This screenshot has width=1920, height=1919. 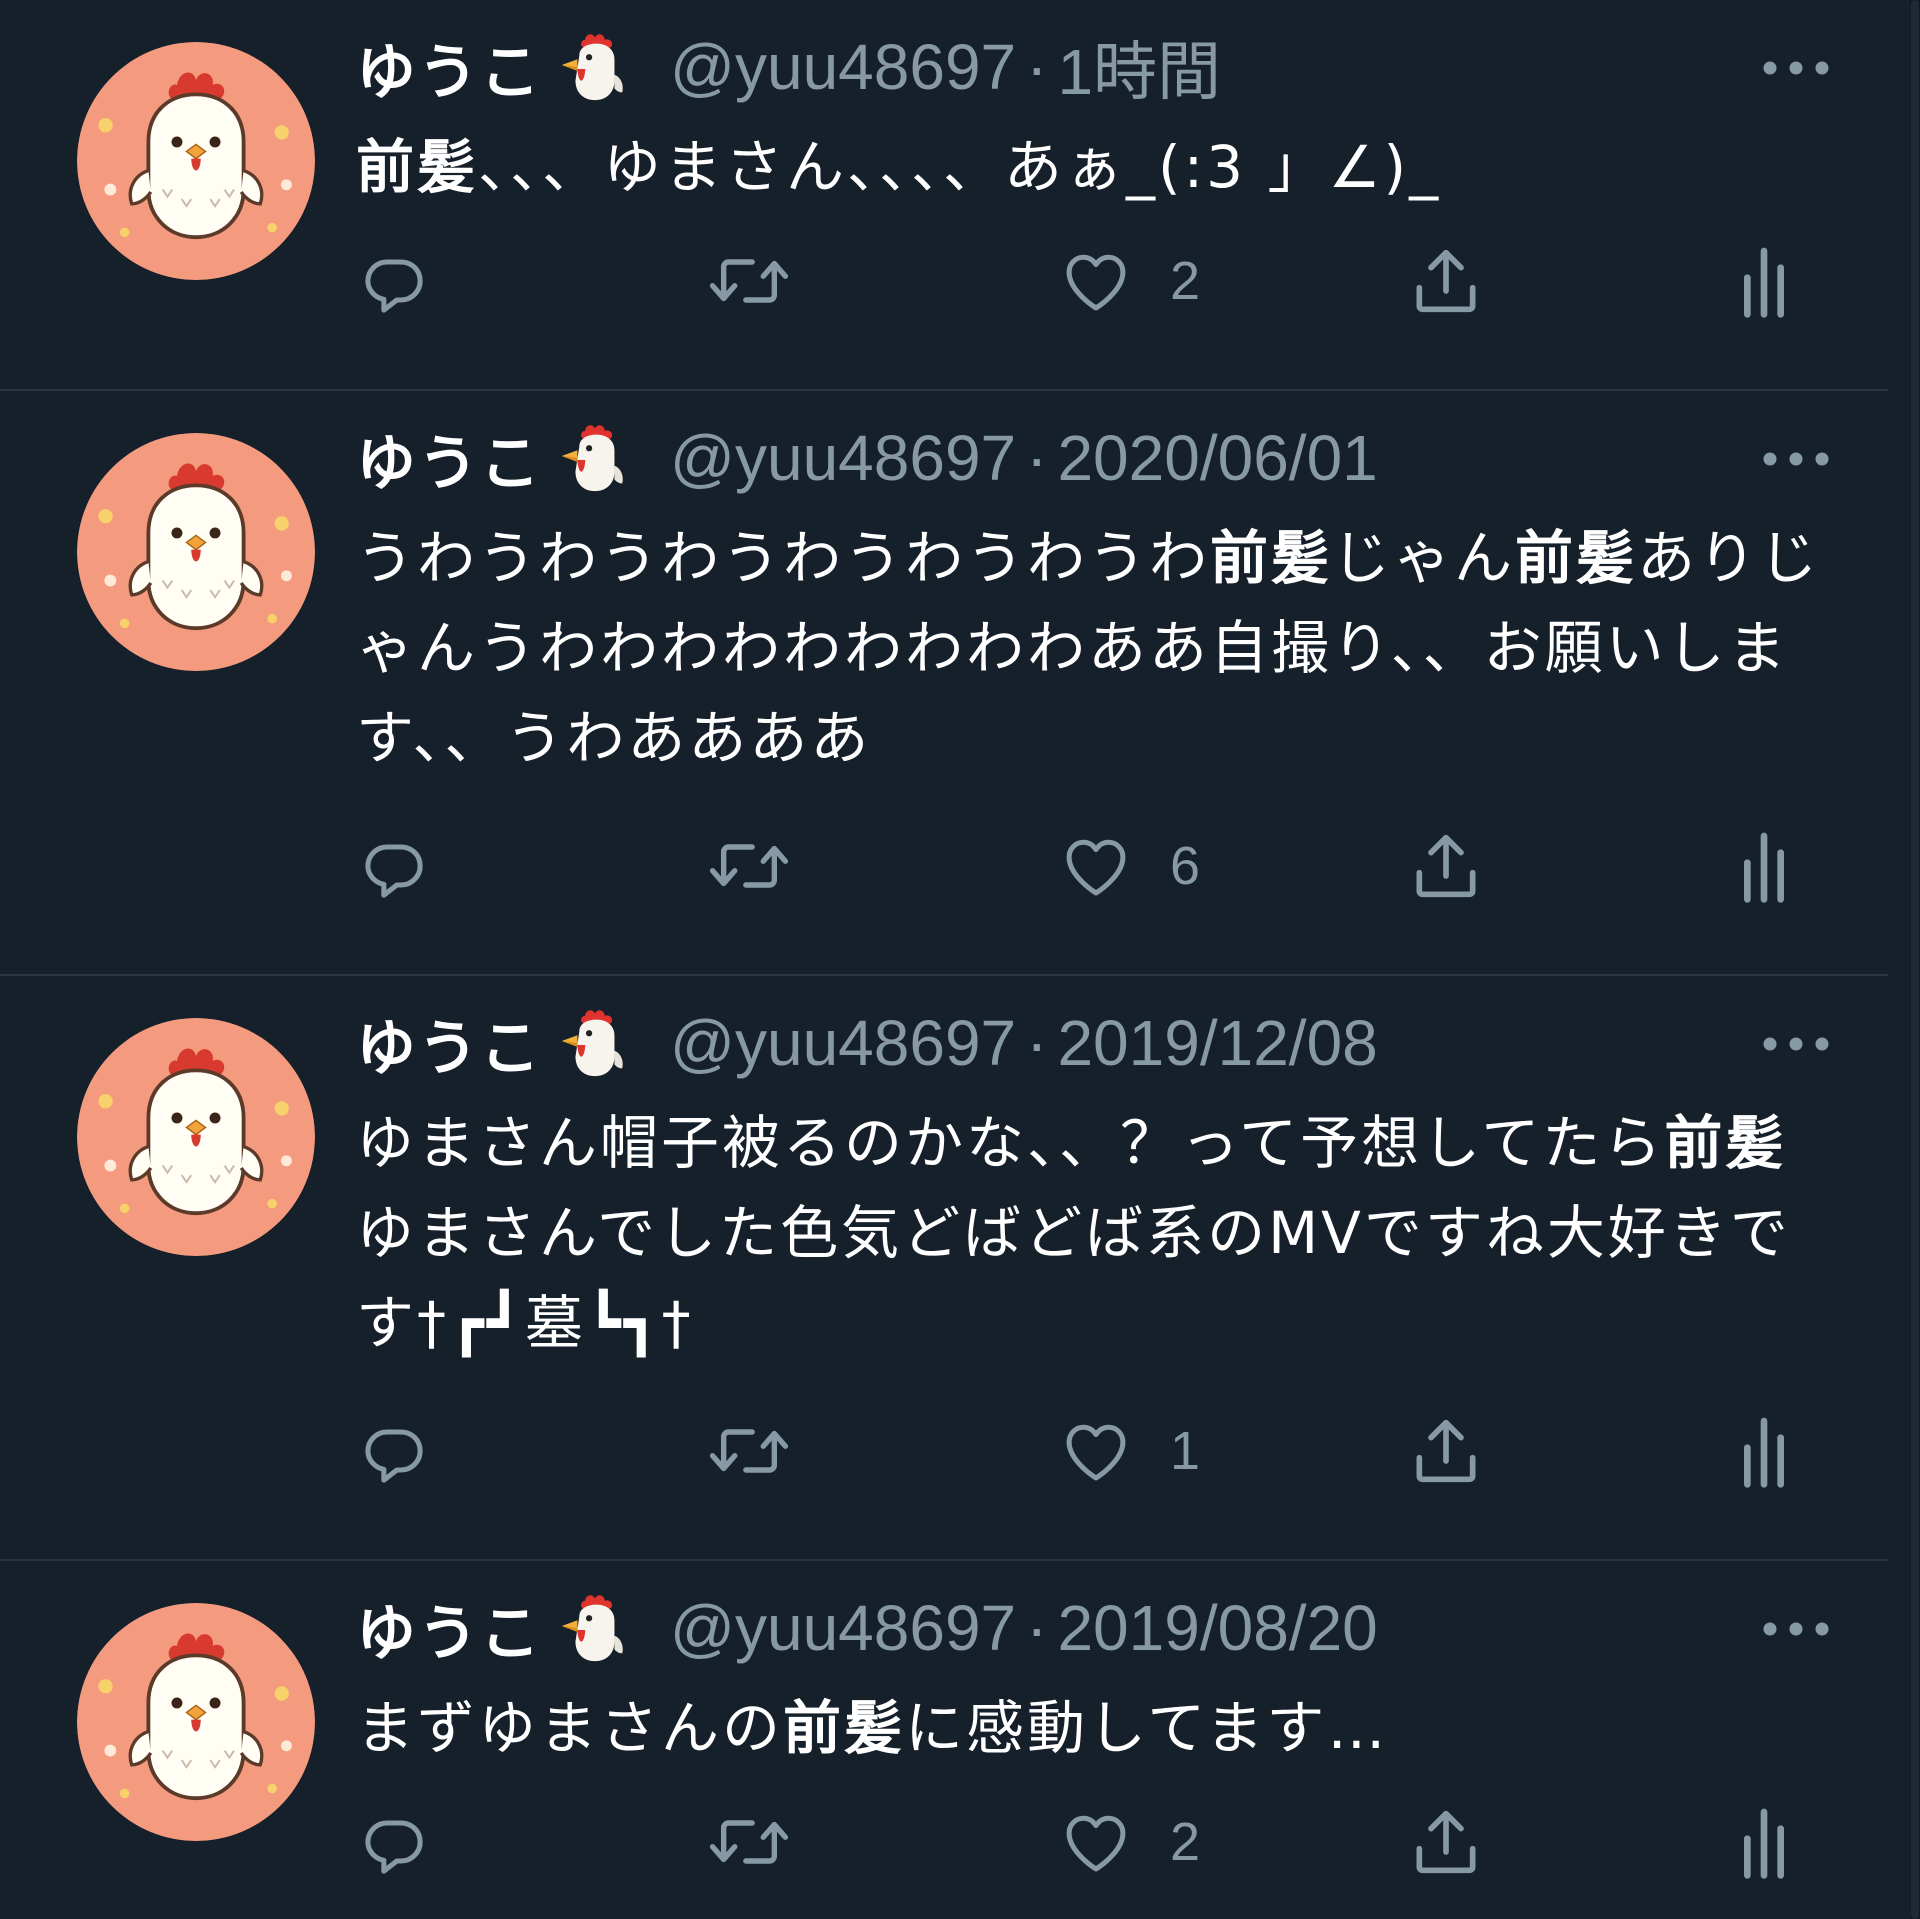 I want to click on tweet-header: ゆうこ @yuu48697 · 2019/08/20, so click(x=867, y=1628).